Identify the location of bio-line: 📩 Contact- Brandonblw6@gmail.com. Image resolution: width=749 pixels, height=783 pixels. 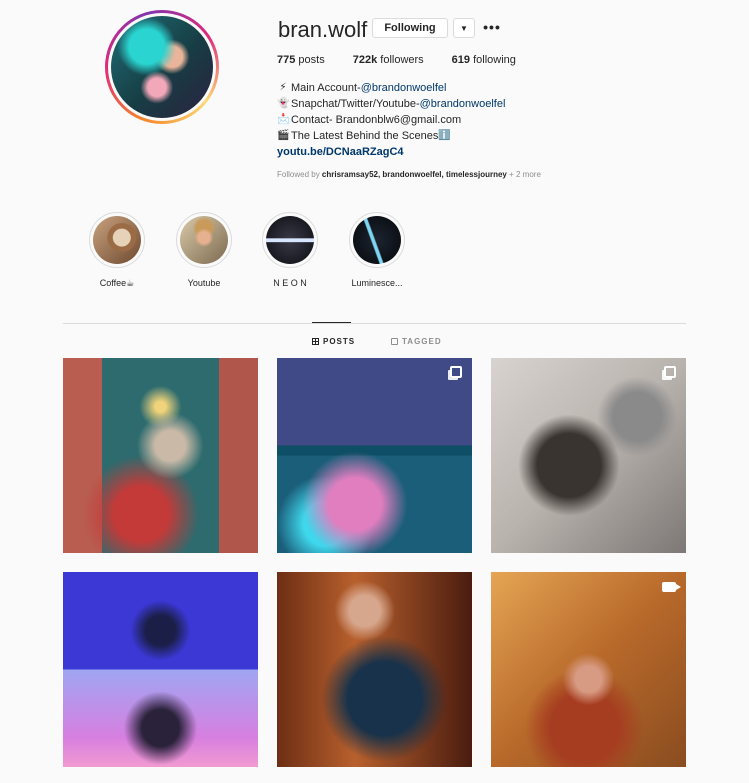
(391, 120).